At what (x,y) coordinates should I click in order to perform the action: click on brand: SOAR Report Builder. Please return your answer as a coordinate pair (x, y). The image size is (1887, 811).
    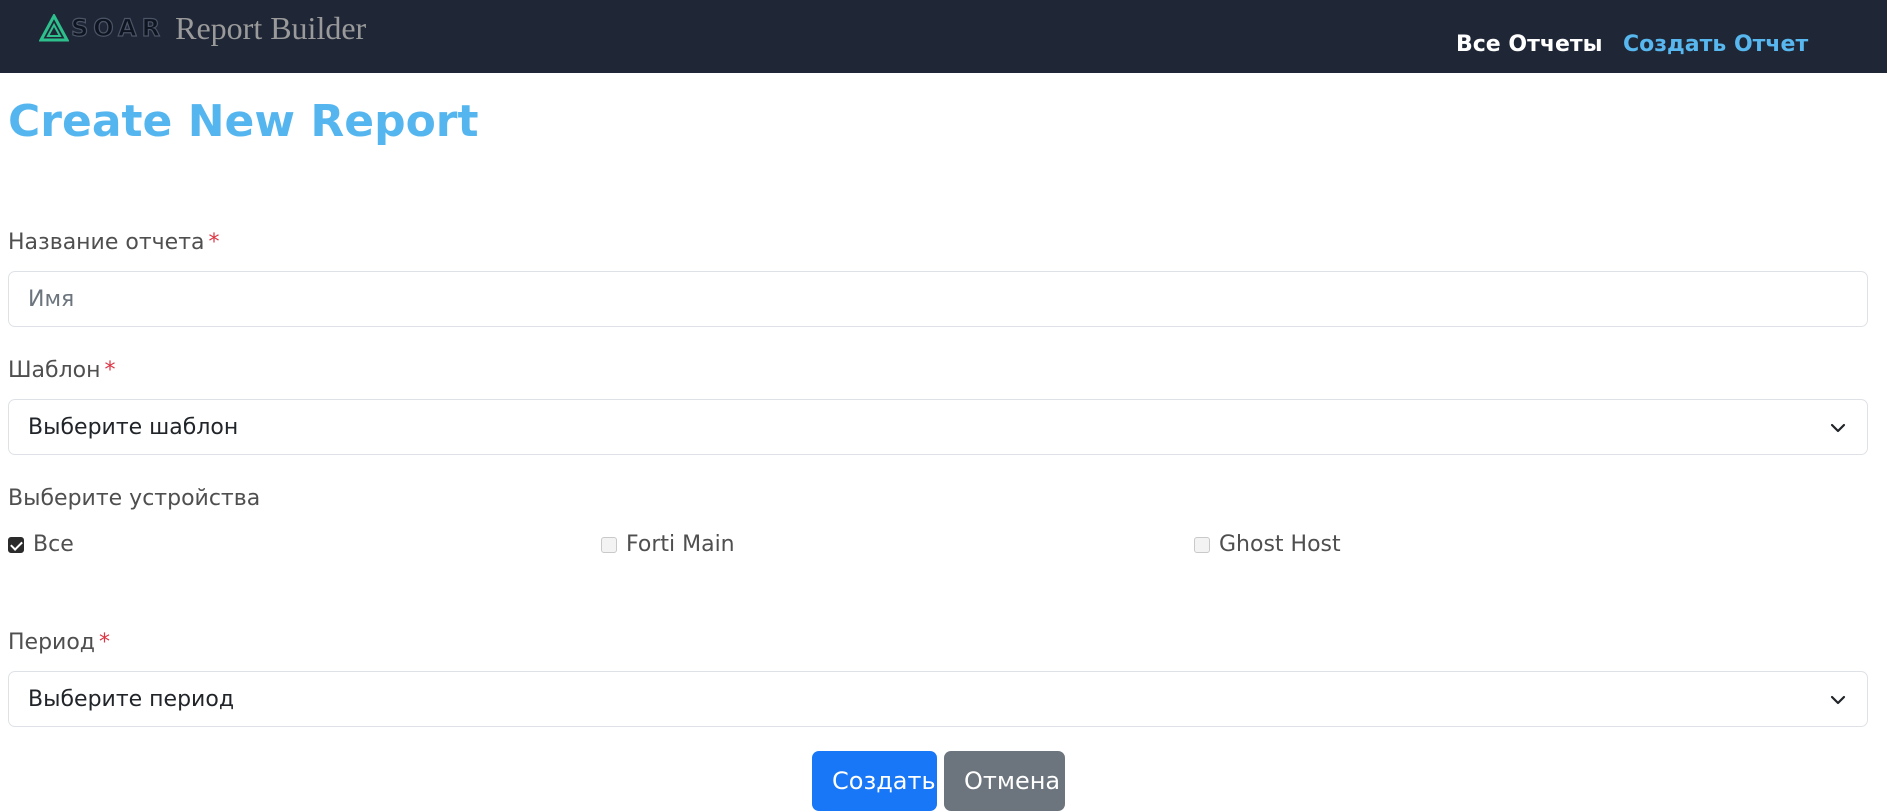
    Looking at the image, I should click on (202, 28).